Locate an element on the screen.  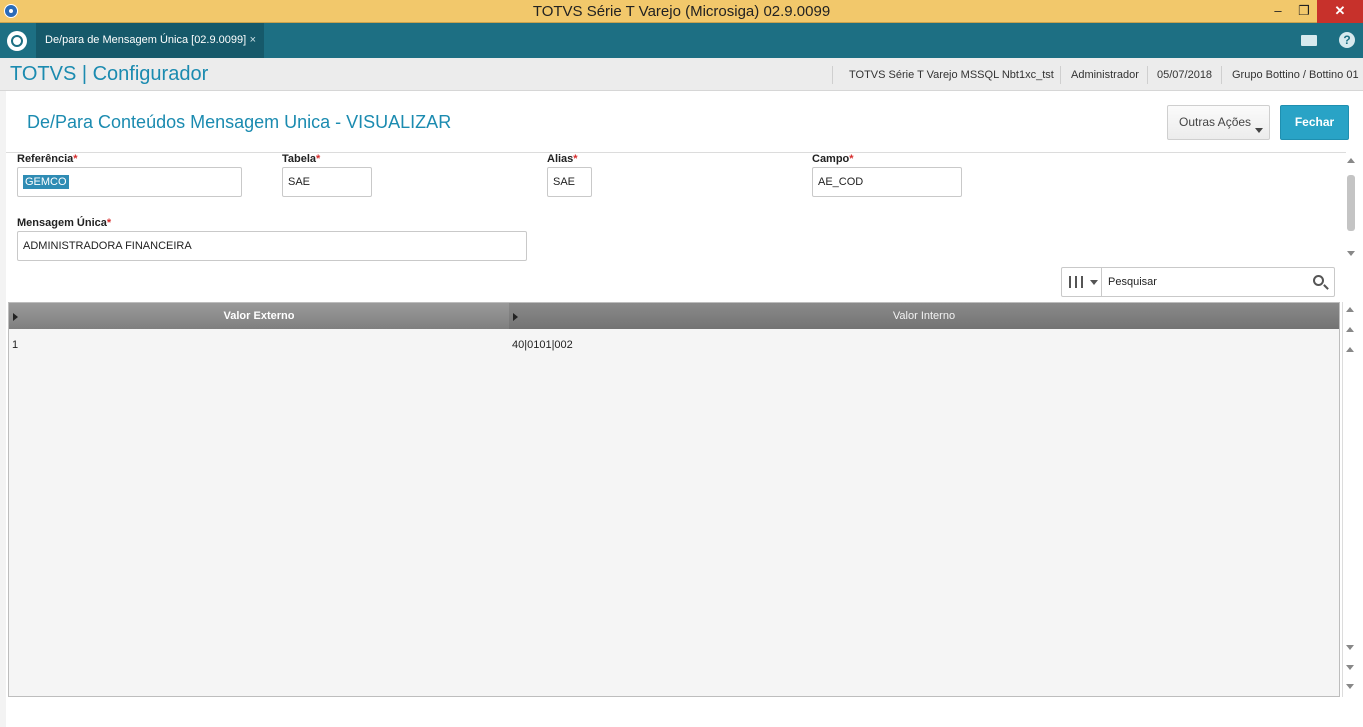
outras-acoes-label: Outras Ações is located at coordinates (1215, 122).